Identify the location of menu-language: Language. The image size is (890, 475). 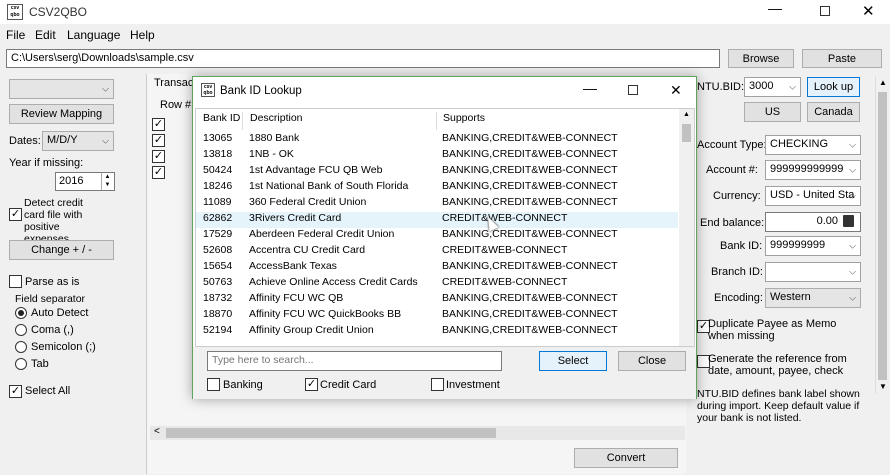
(93, 35).